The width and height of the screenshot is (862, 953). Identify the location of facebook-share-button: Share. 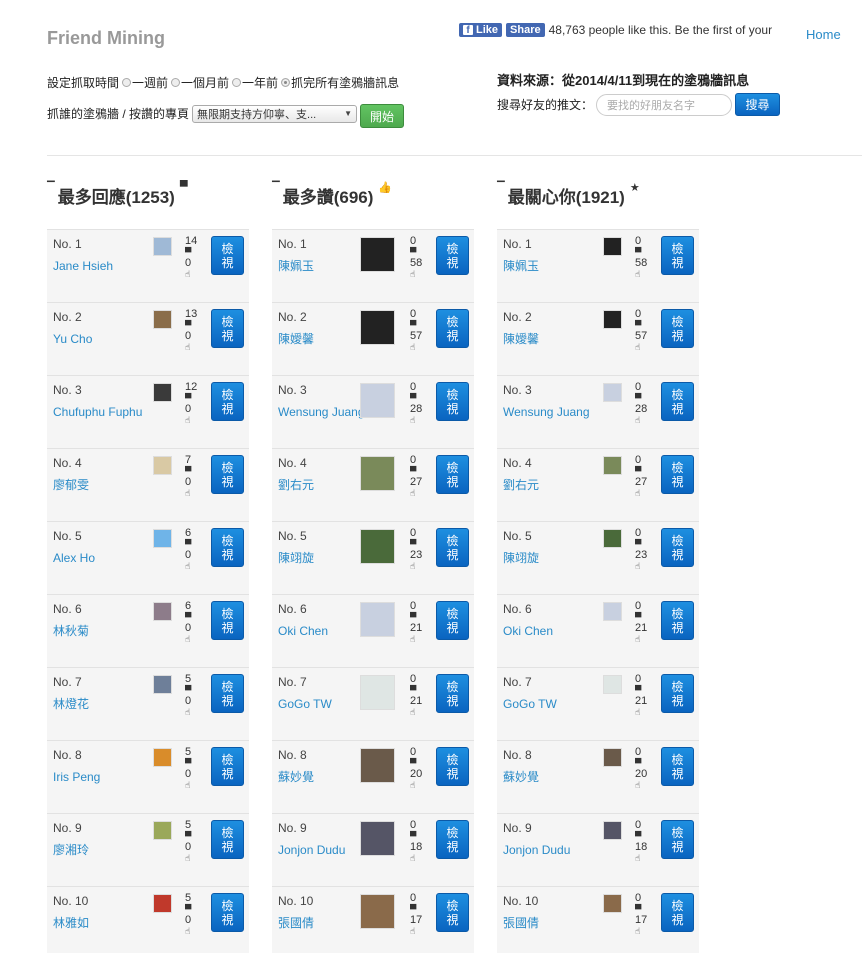
(525, 30).